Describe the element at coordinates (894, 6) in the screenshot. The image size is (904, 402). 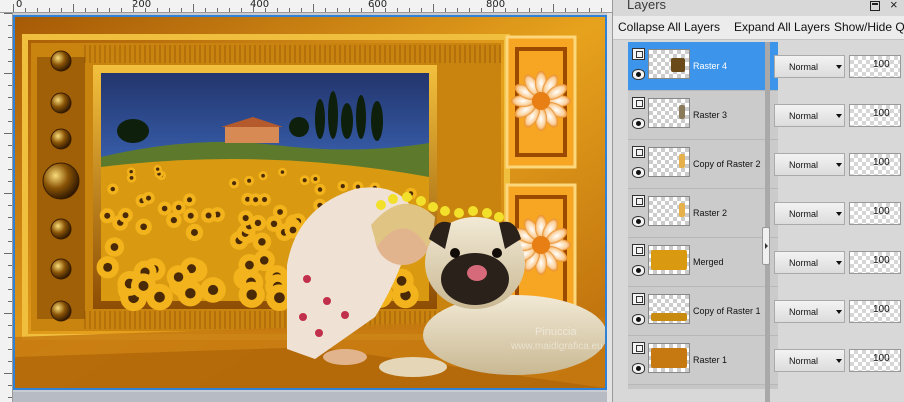
I see `close-icon: ×` at that location.